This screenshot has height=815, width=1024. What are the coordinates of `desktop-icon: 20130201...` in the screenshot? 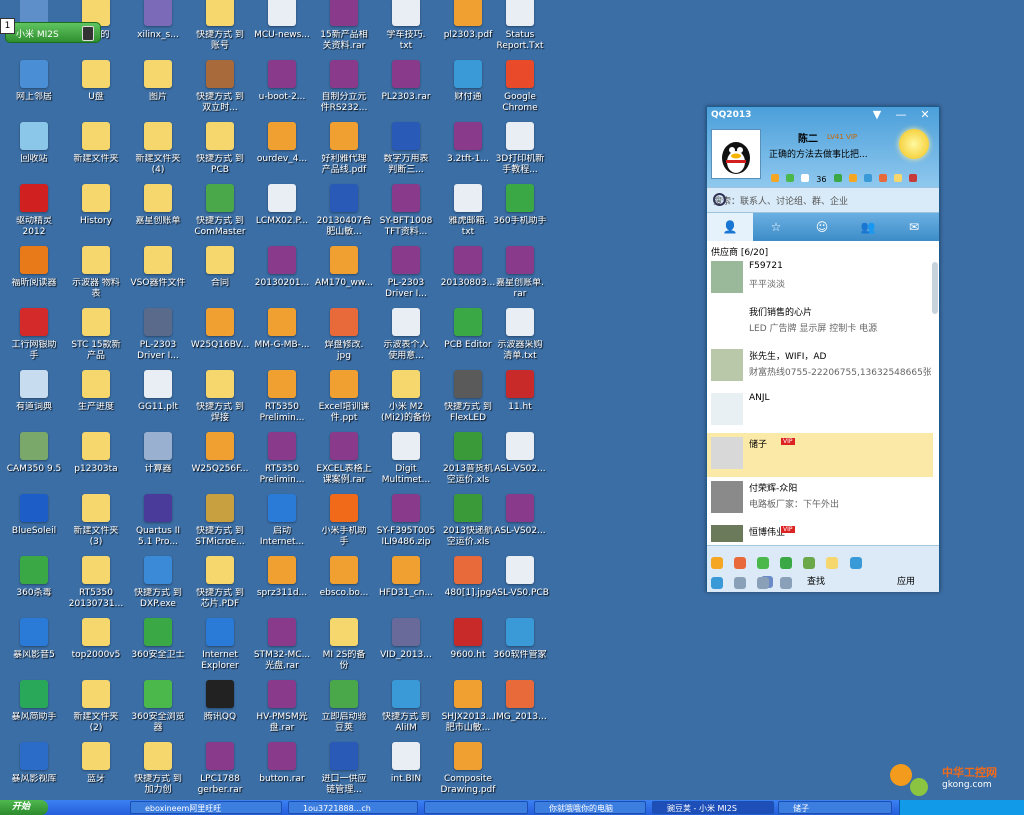 It's located at (282, 273).